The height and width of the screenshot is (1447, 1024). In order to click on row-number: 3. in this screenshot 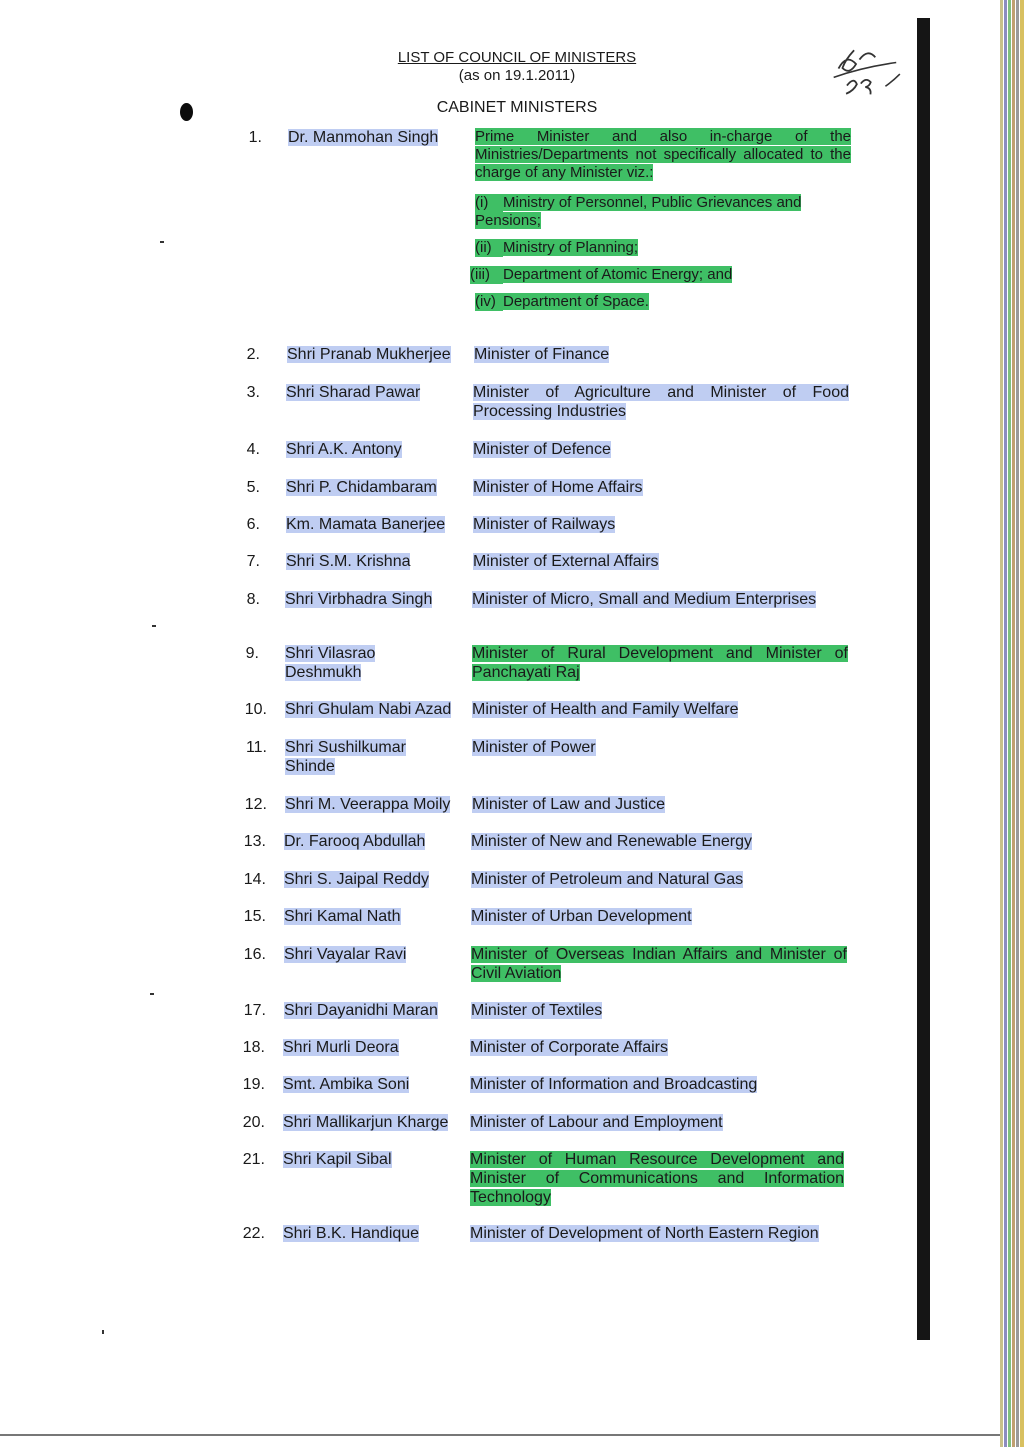, I will do `click(253, 392)`.